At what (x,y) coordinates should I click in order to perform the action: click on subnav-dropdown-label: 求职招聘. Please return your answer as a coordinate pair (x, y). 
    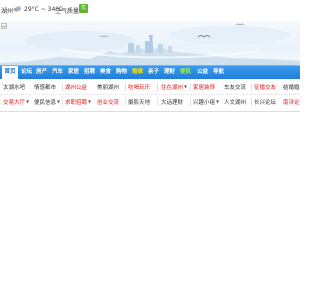
    Looking at the image, I should click on (76, 103).